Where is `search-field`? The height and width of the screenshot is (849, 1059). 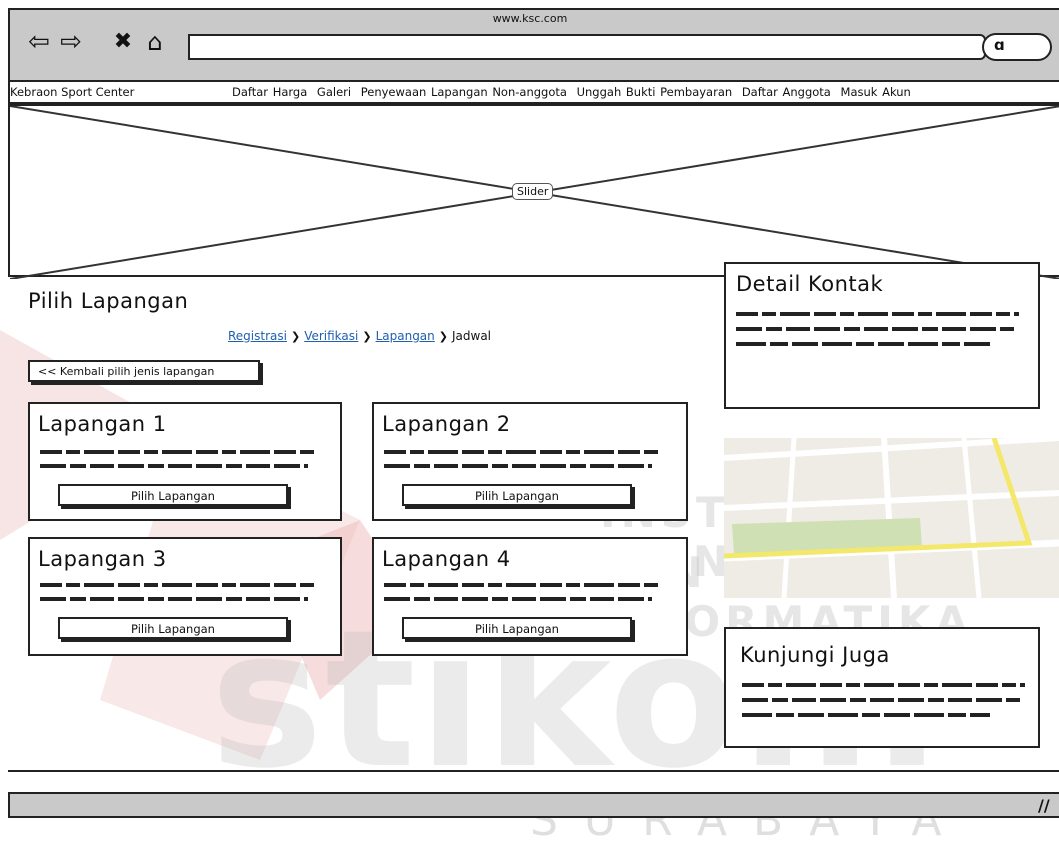 search-field is located at coordinates (1017, 47).